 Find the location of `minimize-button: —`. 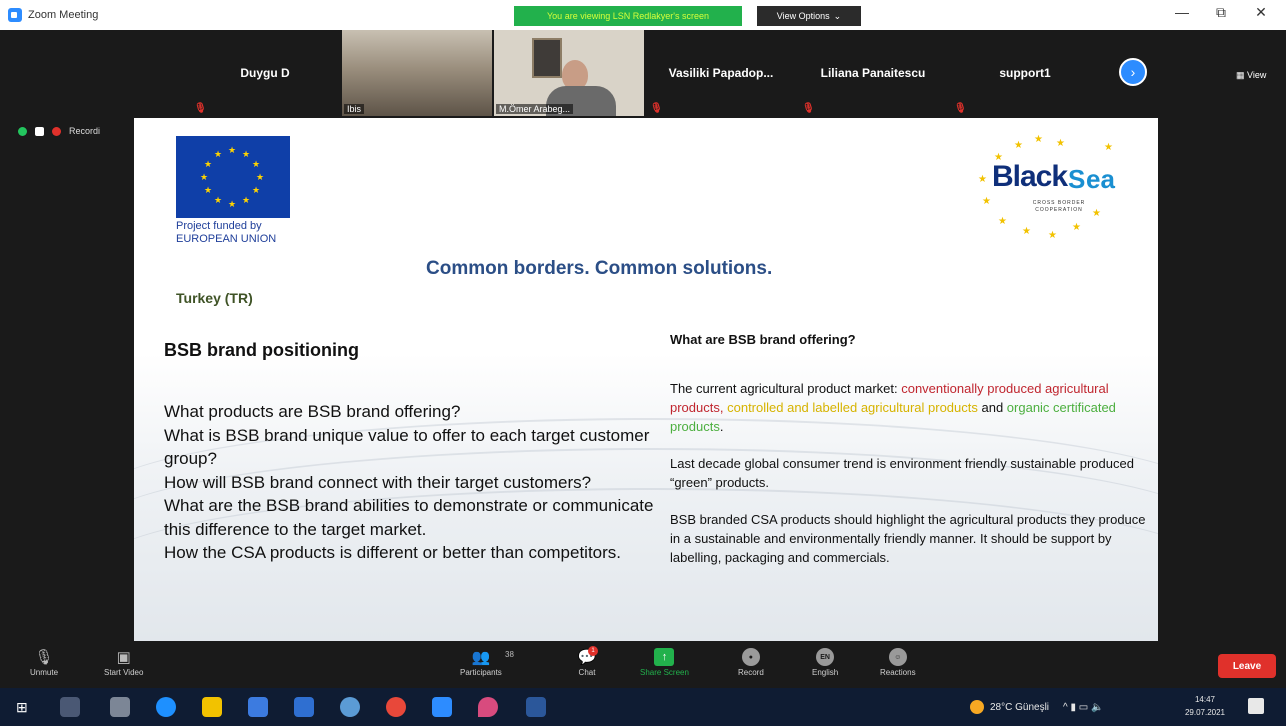

minimize-button: — is located at coordinates (1182, 12).